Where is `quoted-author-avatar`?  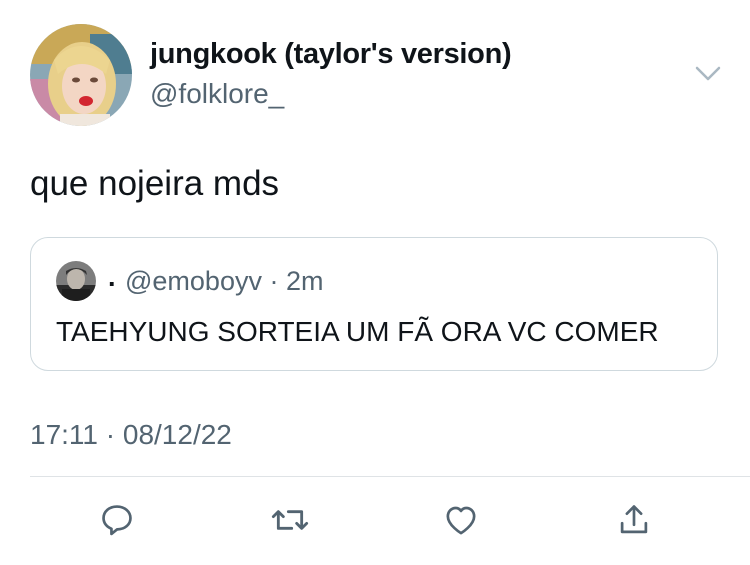
quoted-author-avatar is located at coordinates (76, 281).